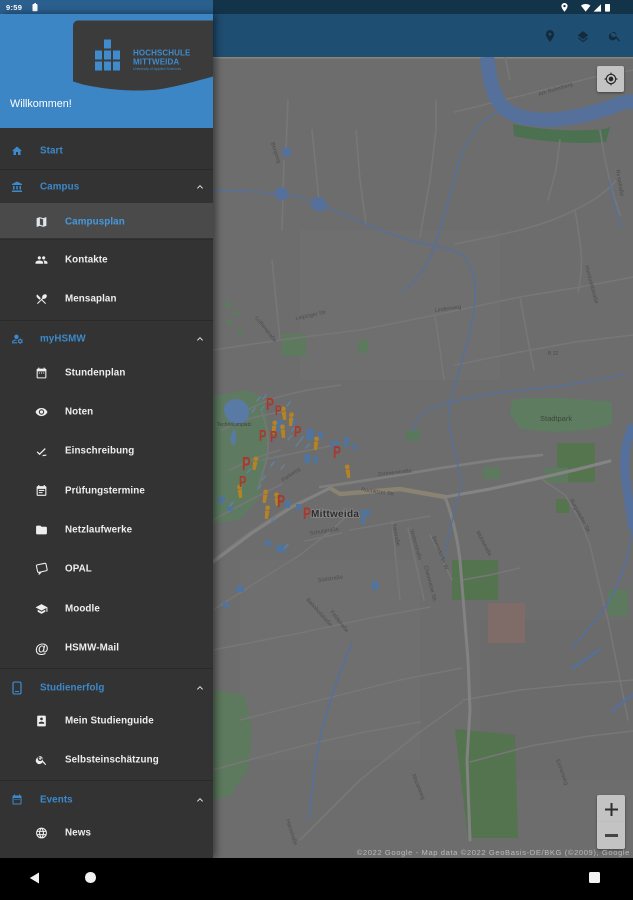 Image resolution: width=633 pixels, height=900 pixels. I want to click on svg-text: University of Applied Sciences, so click(157, 69).